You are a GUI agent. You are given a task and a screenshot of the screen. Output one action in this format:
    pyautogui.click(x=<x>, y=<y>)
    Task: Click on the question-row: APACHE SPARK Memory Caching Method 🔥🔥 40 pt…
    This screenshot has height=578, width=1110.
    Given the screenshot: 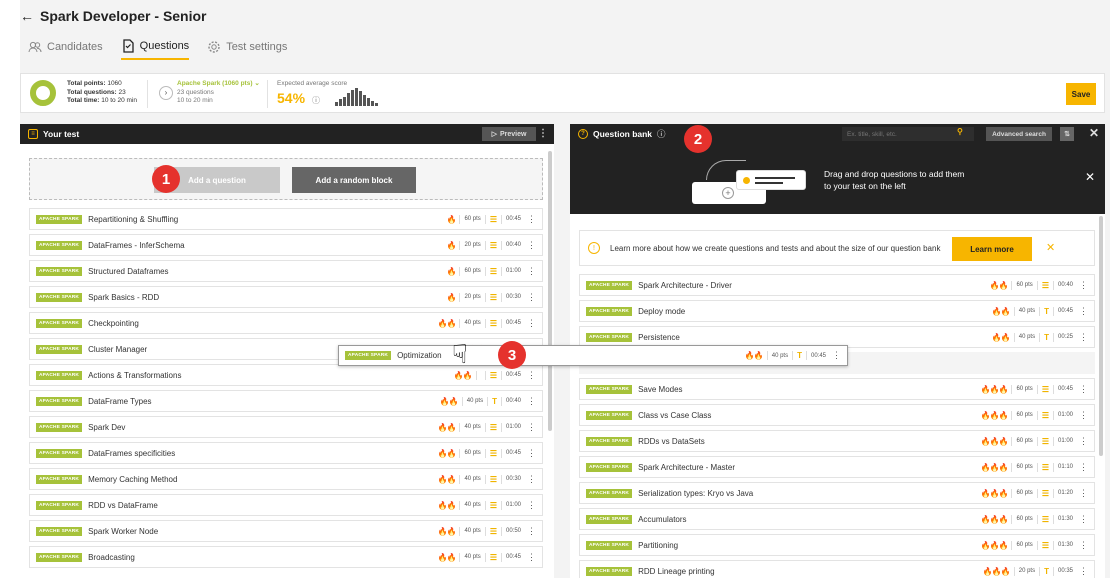 What is the action you would take?
    pyautogui.click(x=286, y=479)
    